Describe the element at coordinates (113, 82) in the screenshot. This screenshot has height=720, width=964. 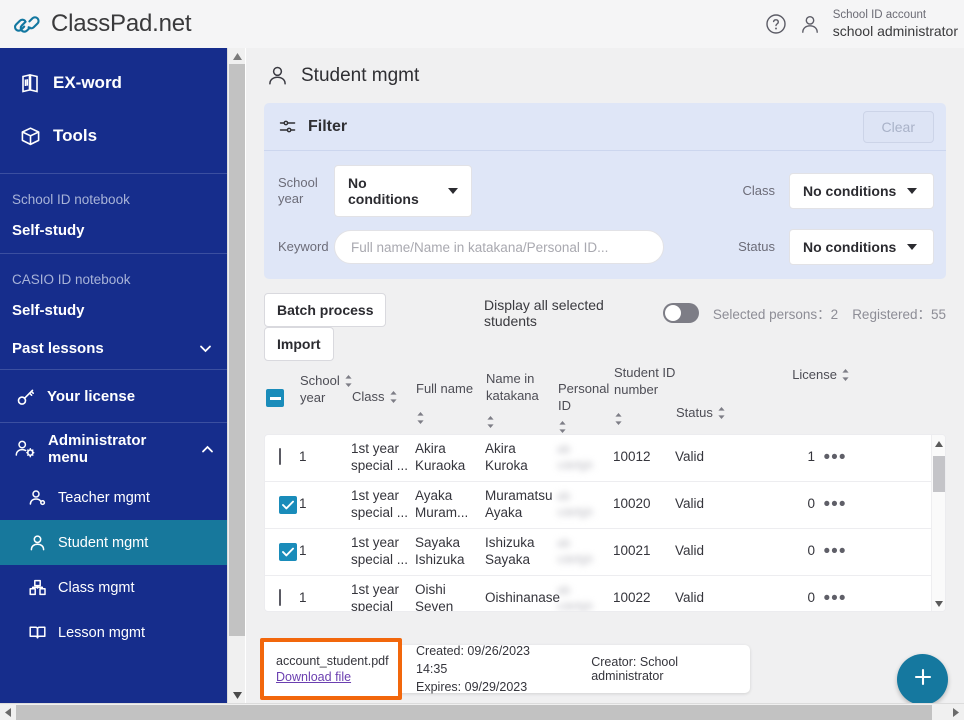
I see `sidebar-item-ex-word: EX-word` at that location.